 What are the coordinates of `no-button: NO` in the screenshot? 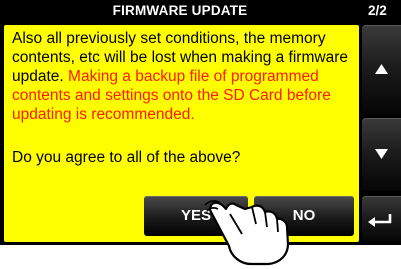 It's located at (304, 216).